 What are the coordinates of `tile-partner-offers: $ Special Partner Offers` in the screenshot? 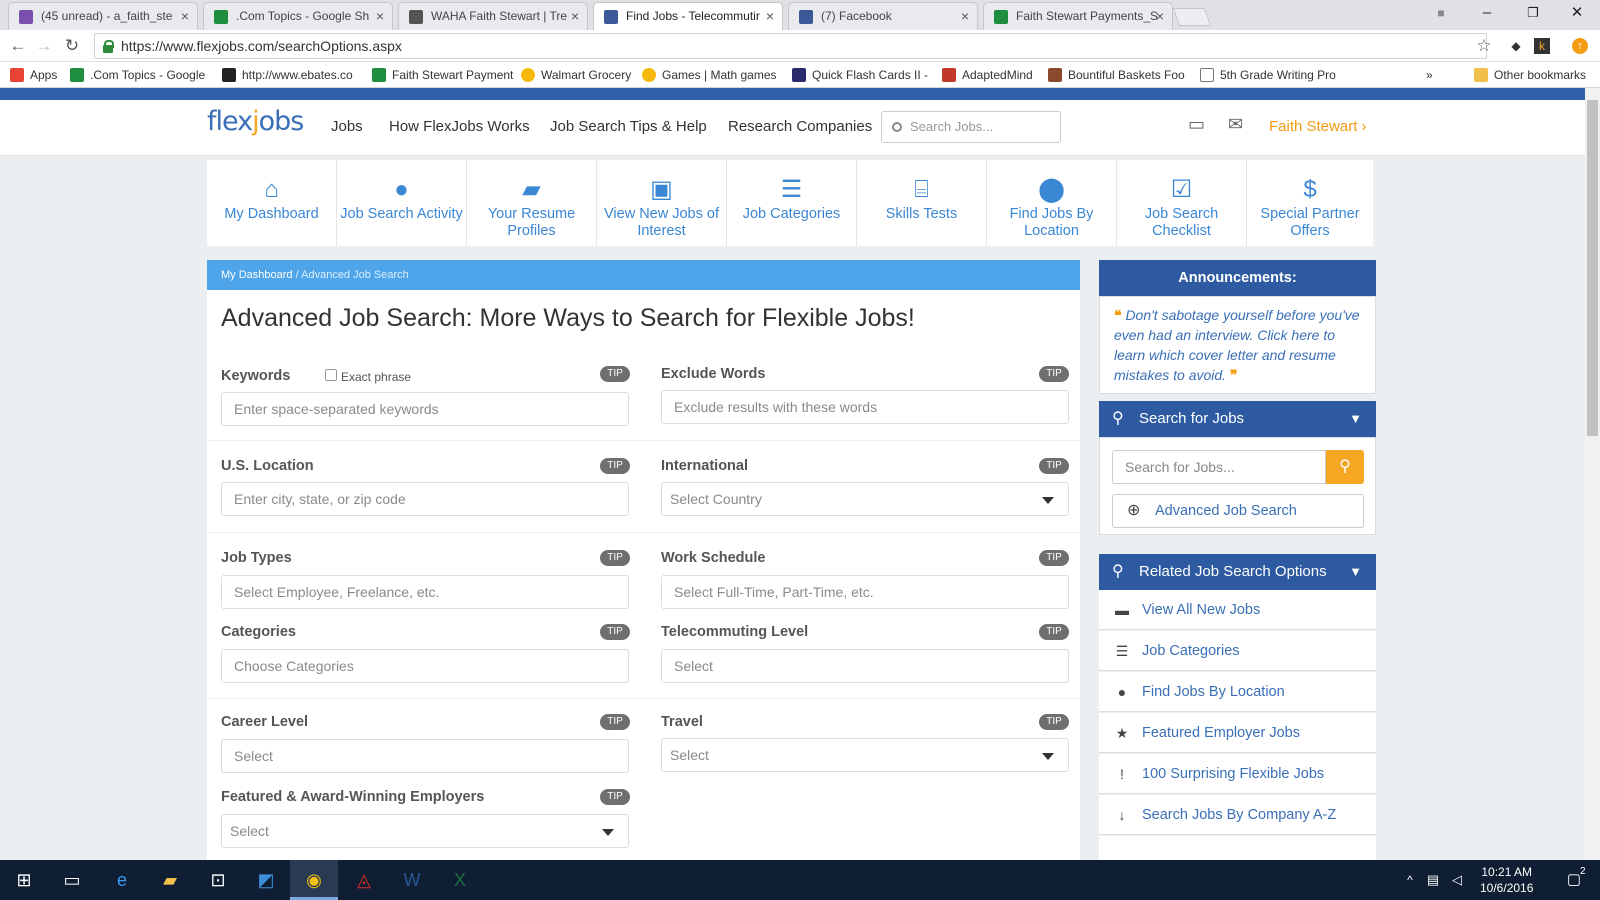 It's located at (1310, 203).